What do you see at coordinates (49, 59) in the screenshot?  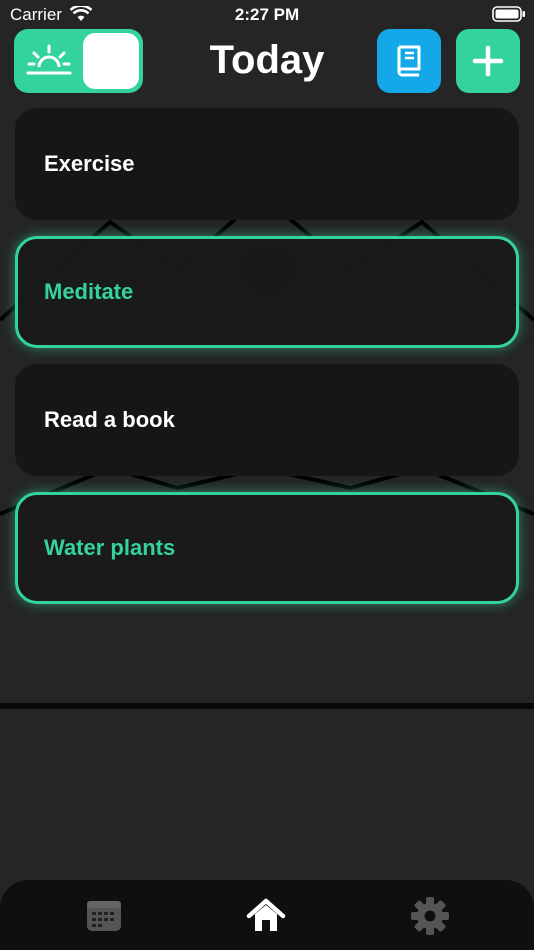 I see `sunrise-icon` at bounding box center [49, 59].